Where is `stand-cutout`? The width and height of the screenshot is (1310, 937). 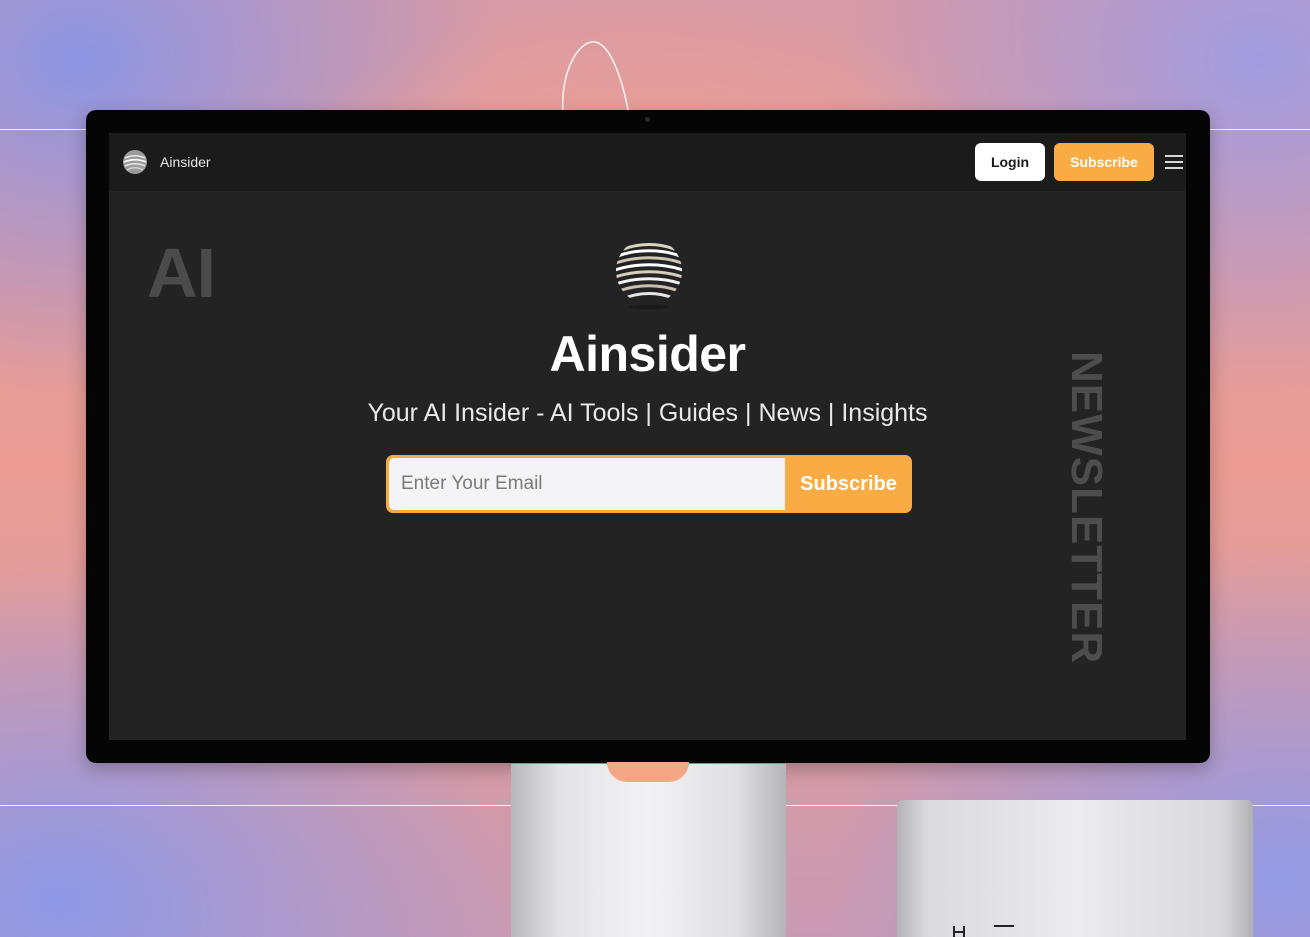
stand-cutout is located at coordinates (648, 772).